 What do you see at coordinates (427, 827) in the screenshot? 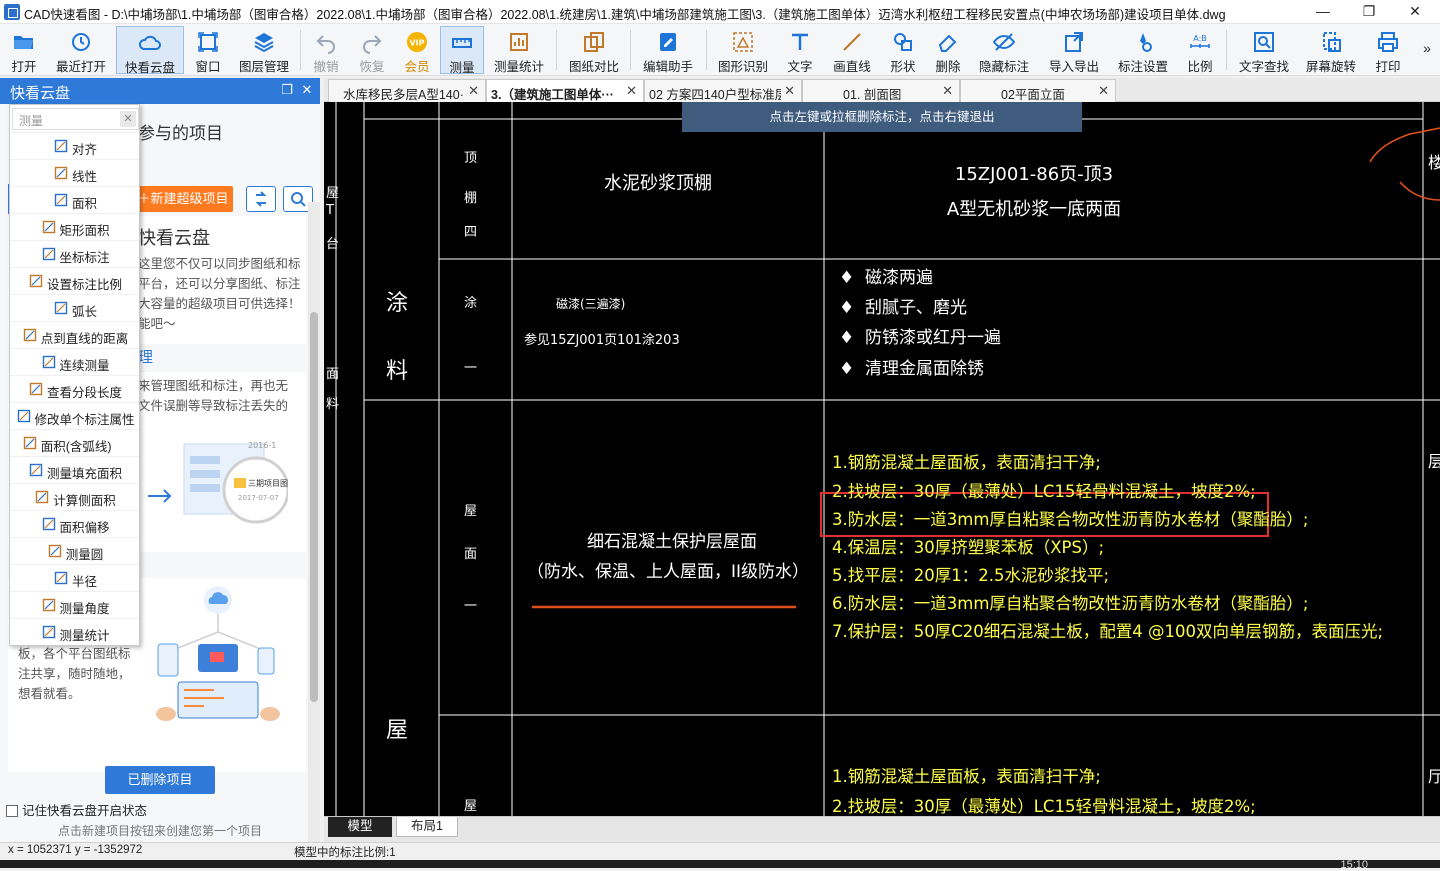
I see `layout-tab-layout1: 布局1` at bounding box center [427, 827].